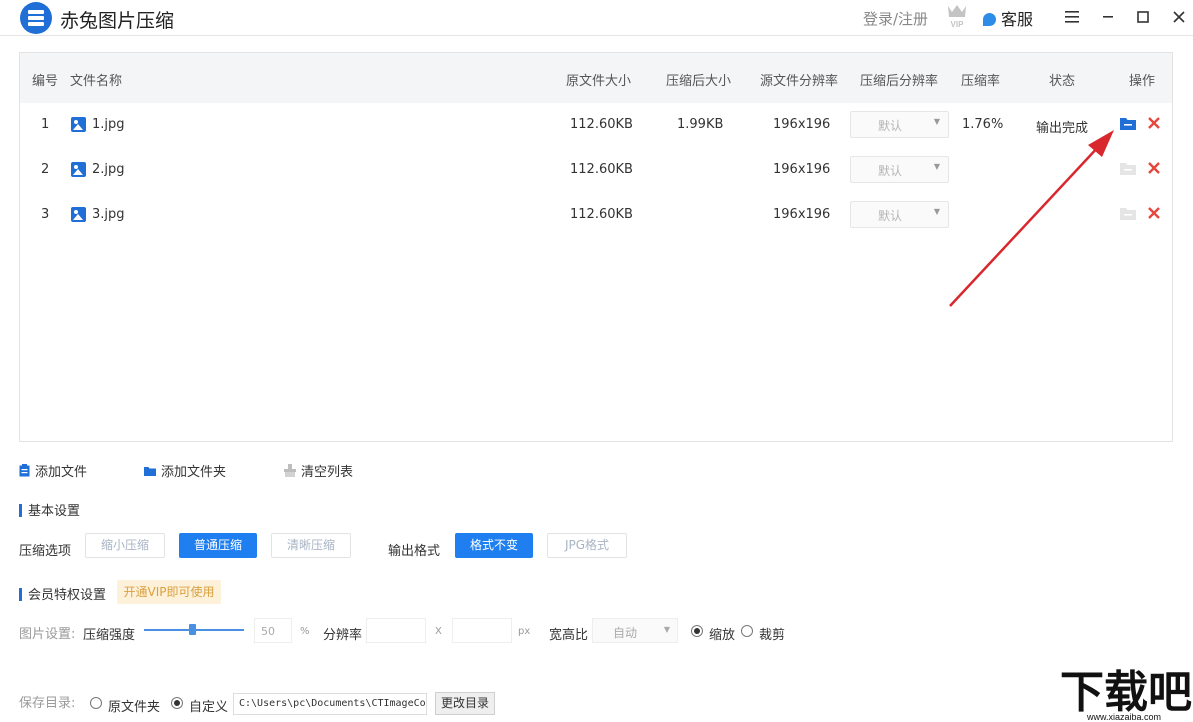 The height and width of the screenshot is (722, 1193). Describe the element at coordinates (396, 630) in the screenshot. I see `width-input` at that location.